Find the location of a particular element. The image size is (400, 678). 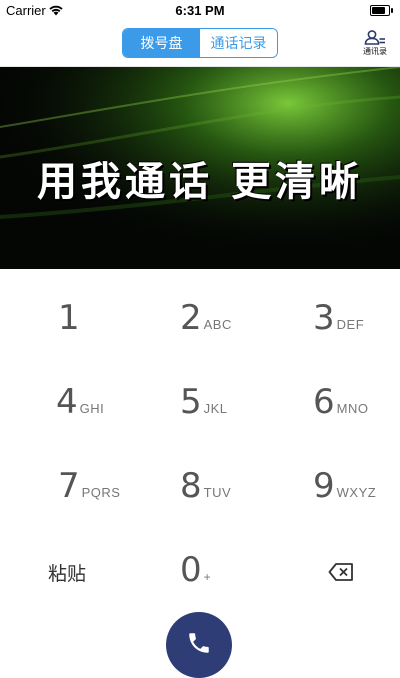

key-letters: PQRS is located at coordinates (101, 492).